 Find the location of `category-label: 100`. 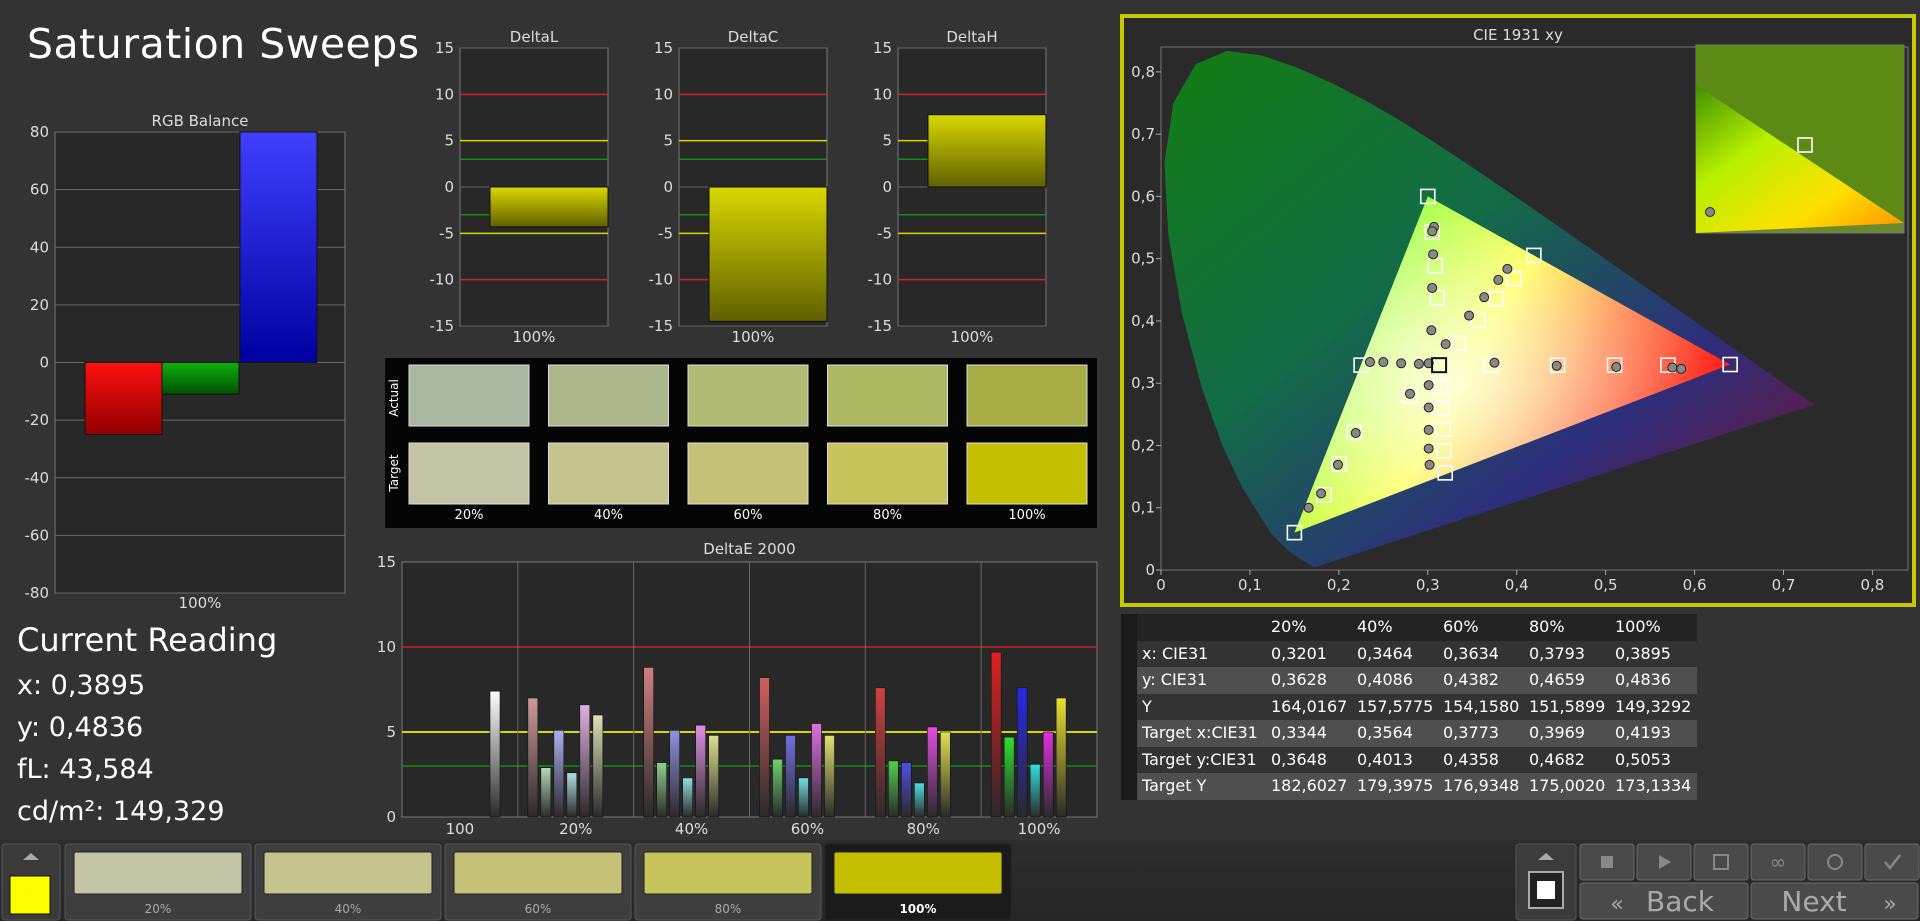

category-label: 100 is located at coordinates (460, 829).